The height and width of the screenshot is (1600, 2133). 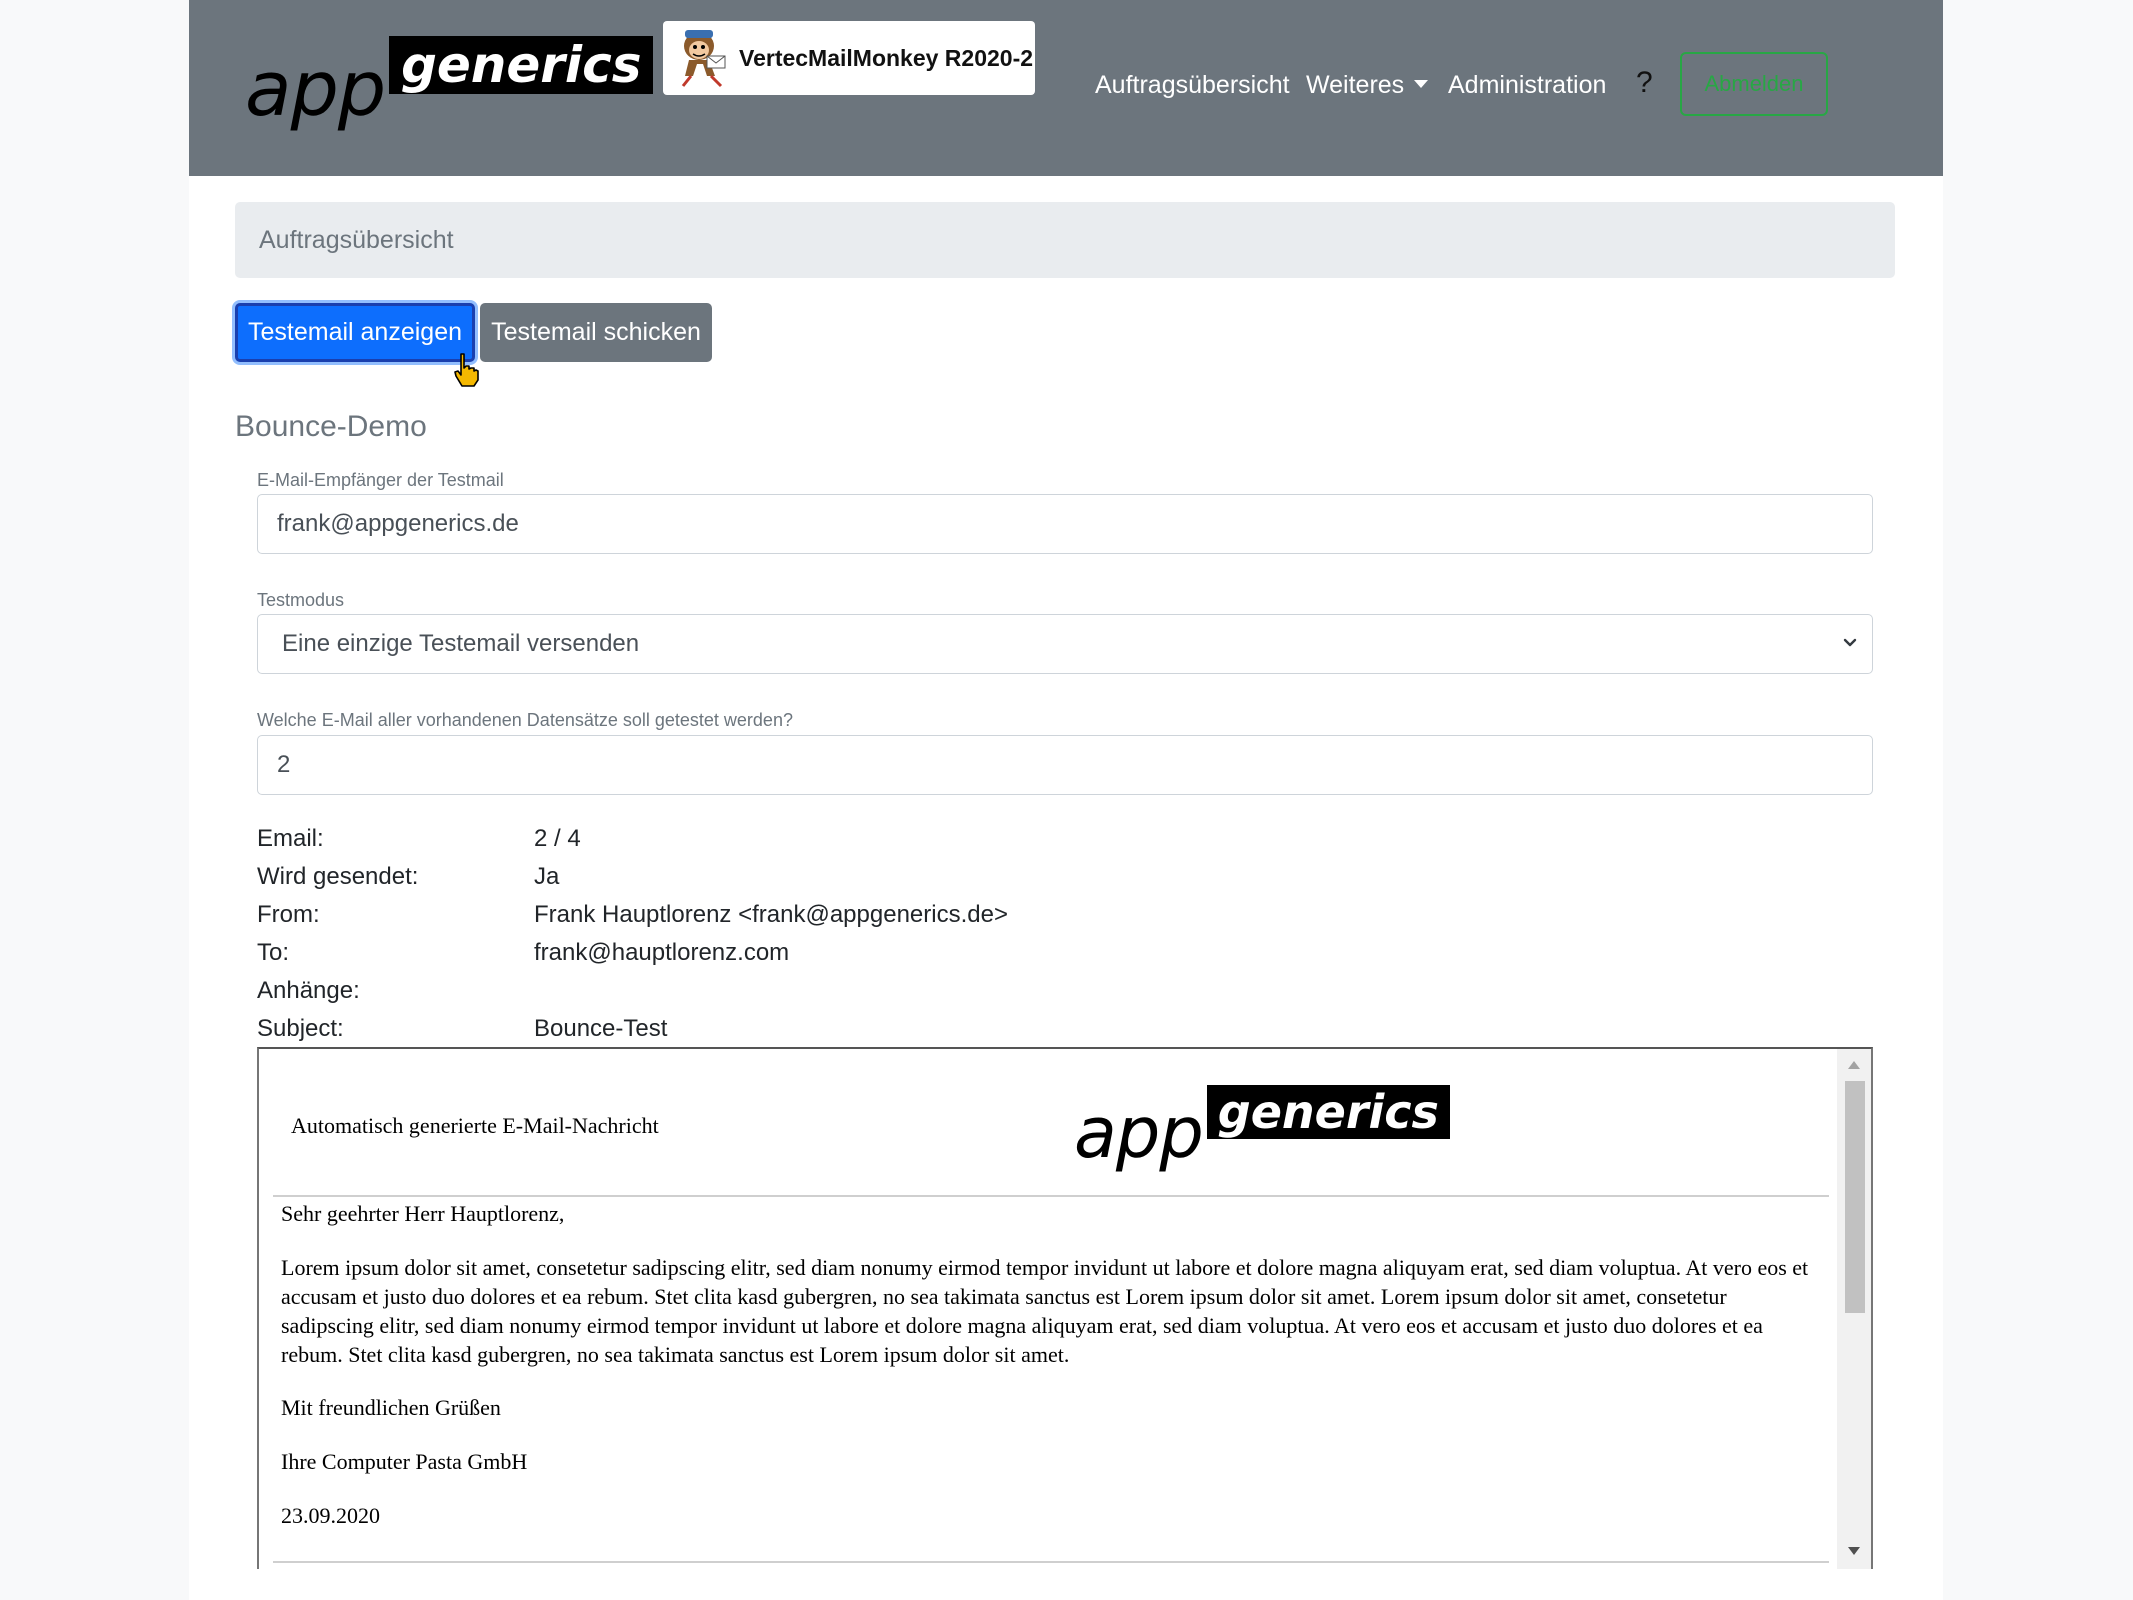 I want to click on info-key: To:, so click(x=273, y=952).